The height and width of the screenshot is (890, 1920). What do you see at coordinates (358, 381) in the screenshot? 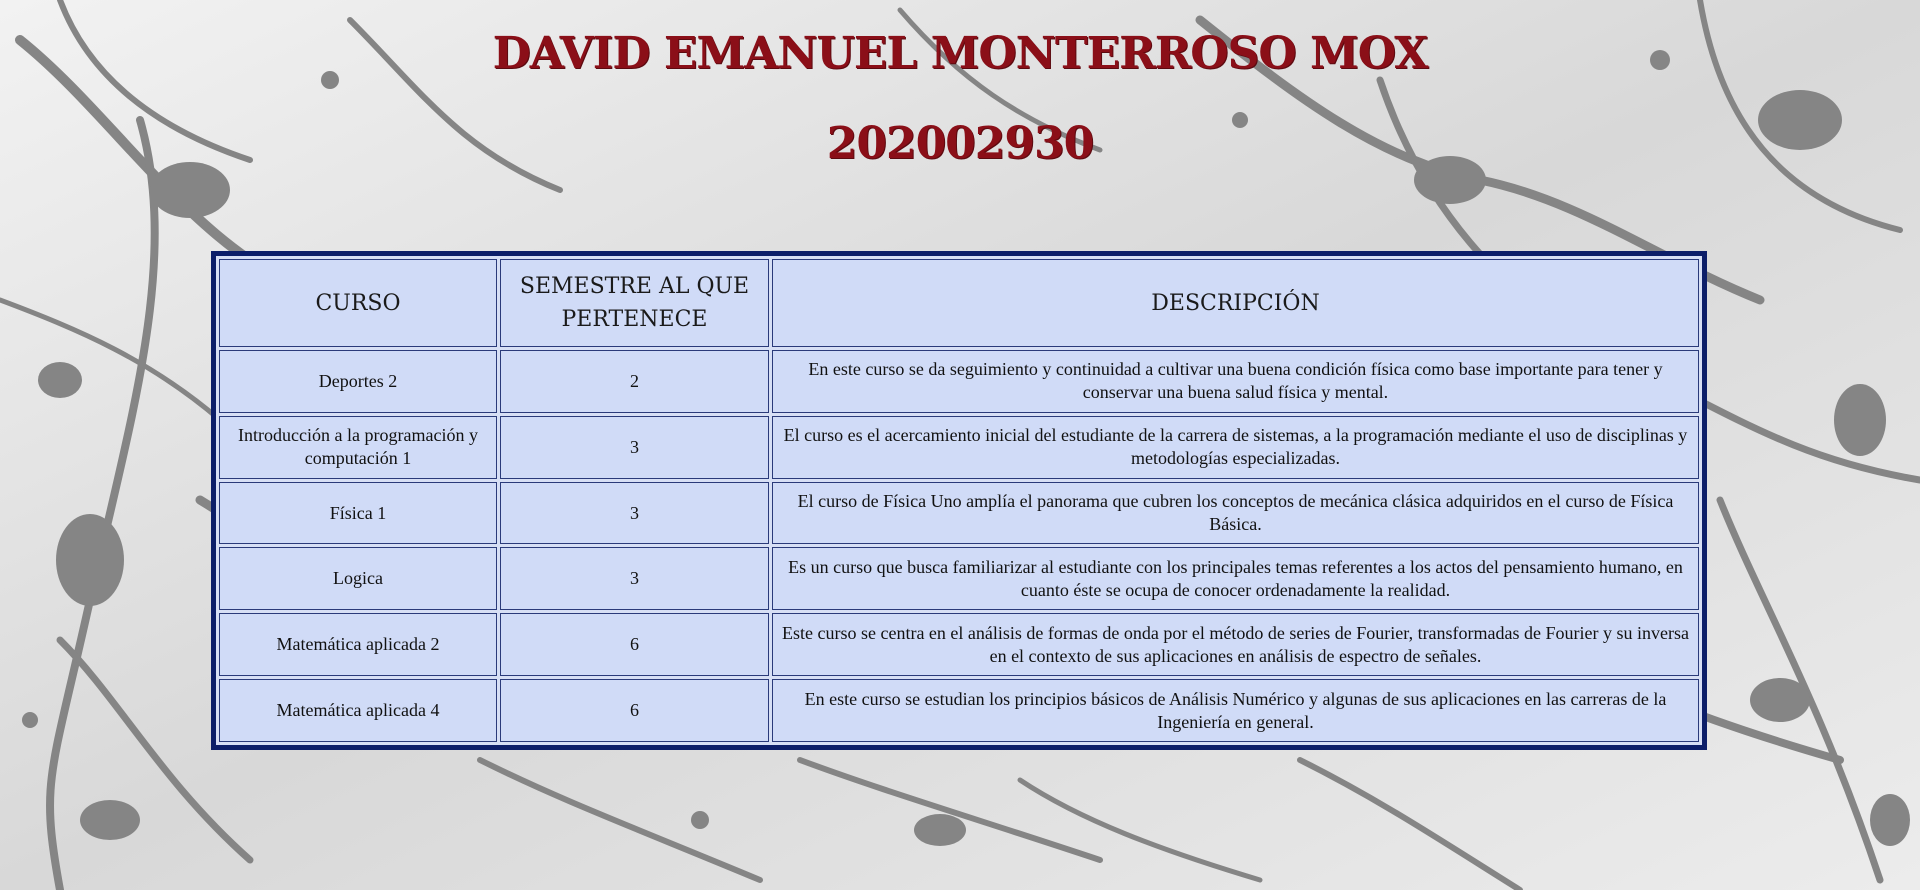
I see `course-cell: Deportes 2` at bounding box center [358, 381].